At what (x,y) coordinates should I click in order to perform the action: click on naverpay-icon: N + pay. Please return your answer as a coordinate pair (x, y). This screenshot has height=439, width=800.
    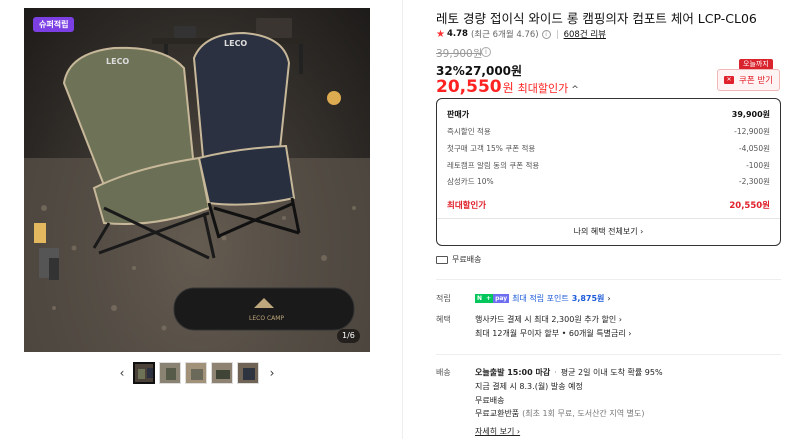
    Looking at the image, I should click on (492, 298).